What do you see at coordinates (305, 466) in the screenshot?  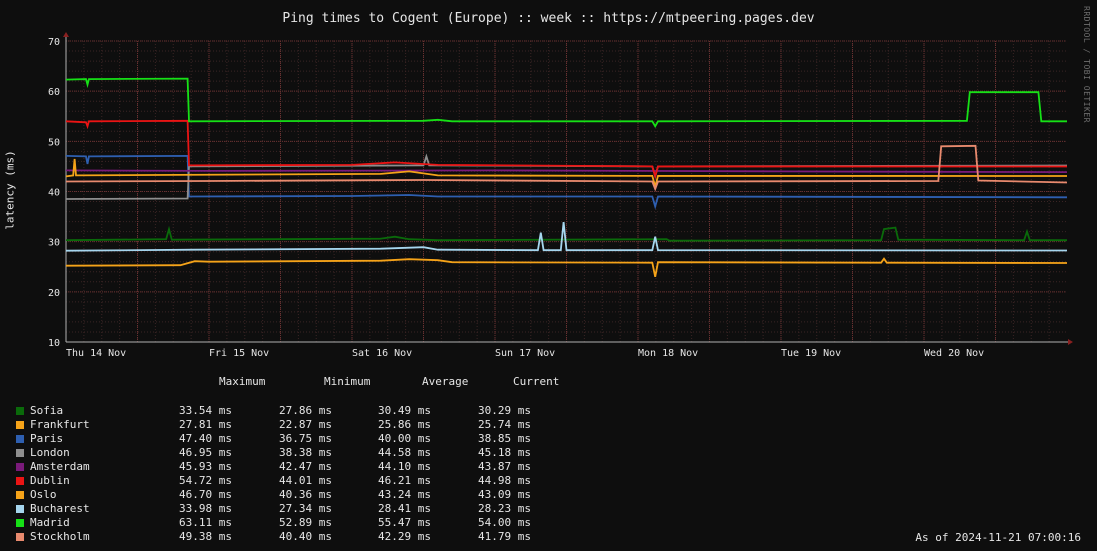 I see `legend-min-value: 42.47 ms` at bounding box center [305, 466].